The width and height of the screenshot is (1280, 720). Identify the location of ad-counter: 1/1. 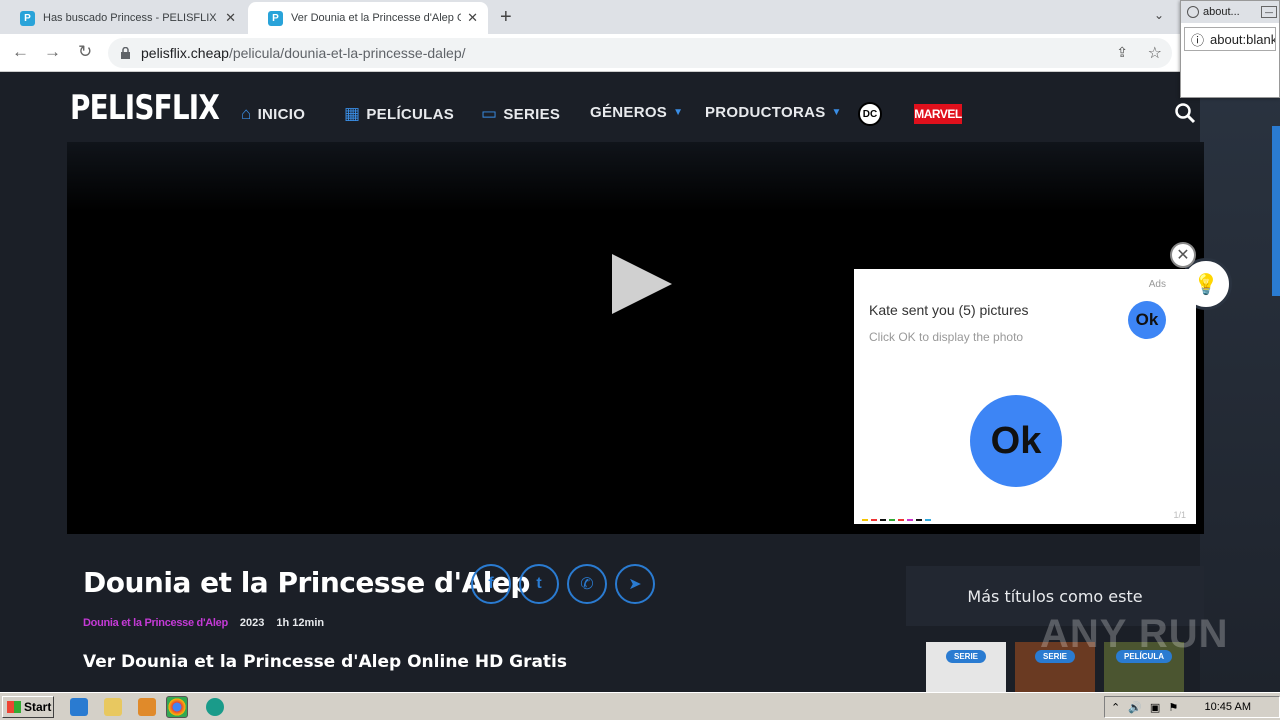
(1179, 515).